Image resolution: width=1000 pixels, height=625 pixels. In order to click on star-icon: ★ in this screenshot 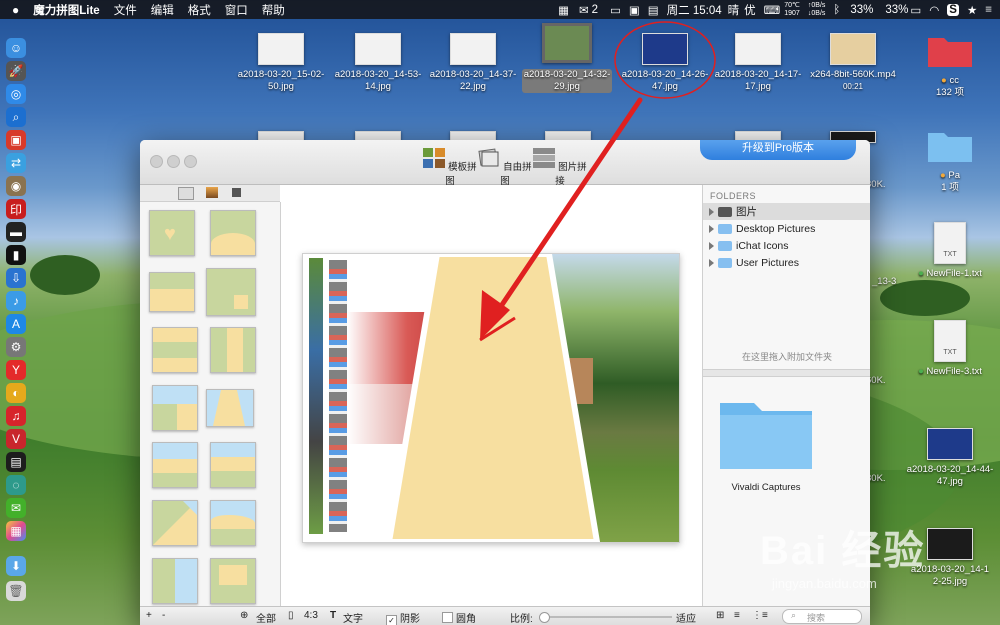, I will do `click(972, 10)`.